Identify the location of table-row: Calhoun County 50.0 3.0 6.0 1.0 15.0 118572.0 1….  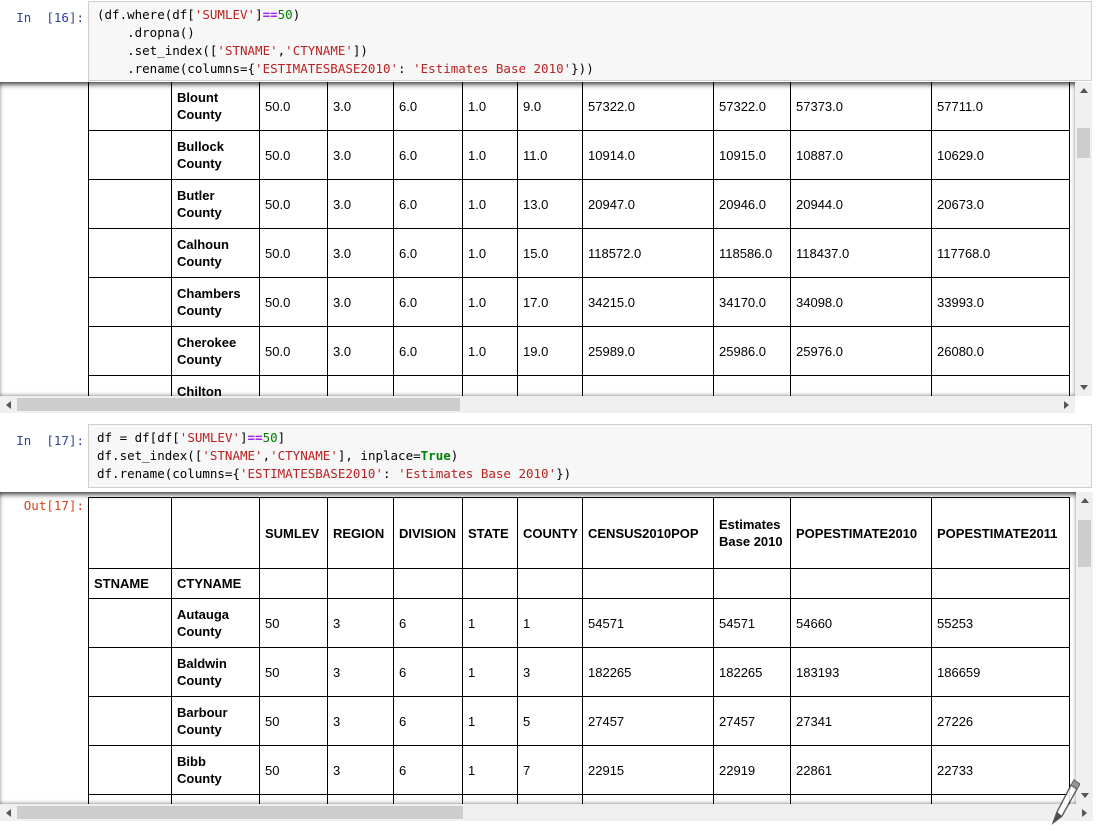
(579, 253).